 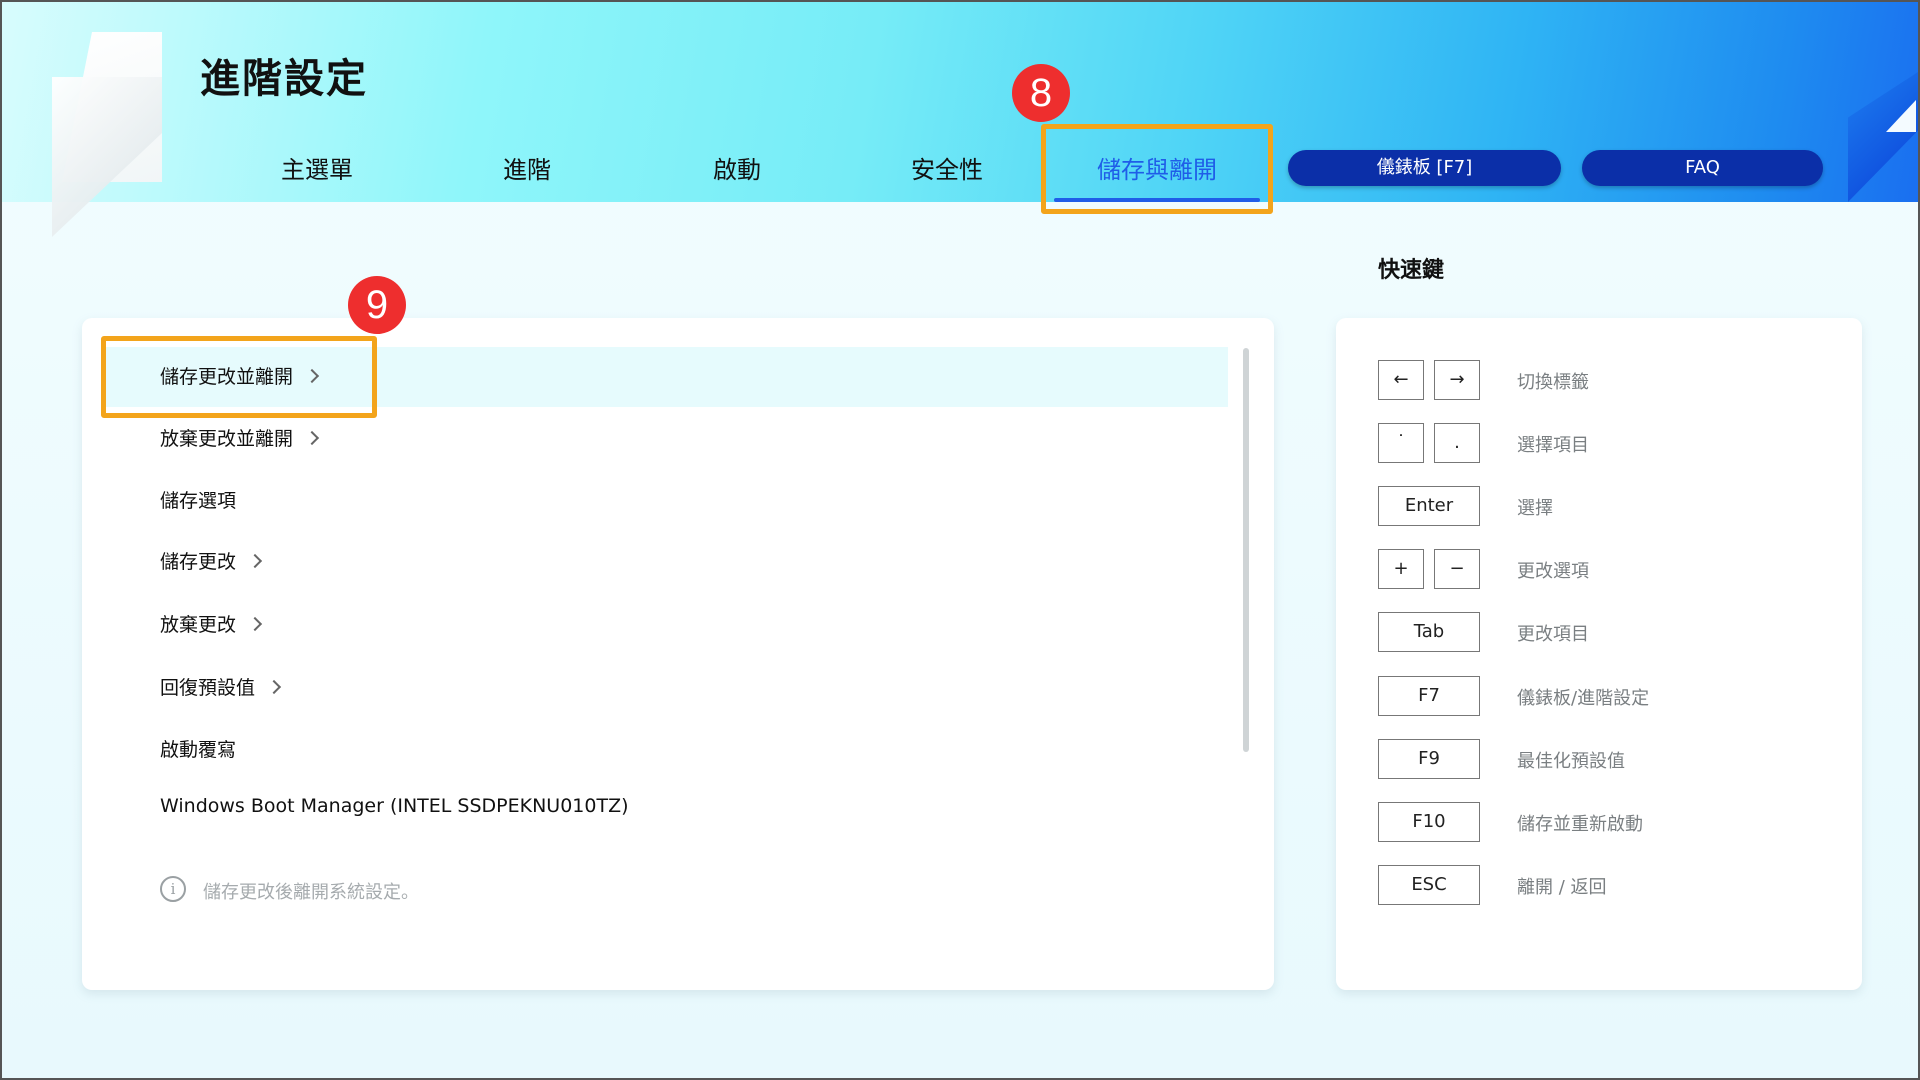 What do you see at coordinates (284, 79) in the screenshot?
I see `page-title: 進階設定` at bounding box center [284, 79].